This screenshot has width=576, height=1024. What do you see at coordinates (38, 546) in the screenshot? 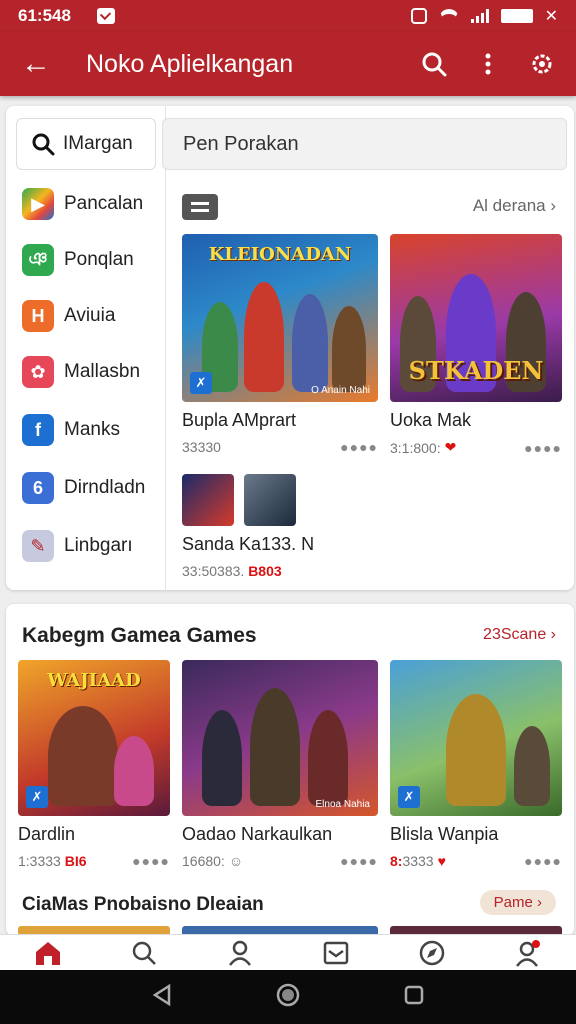
I see `tool-icon: ✎` at bounding box center [38, 546].